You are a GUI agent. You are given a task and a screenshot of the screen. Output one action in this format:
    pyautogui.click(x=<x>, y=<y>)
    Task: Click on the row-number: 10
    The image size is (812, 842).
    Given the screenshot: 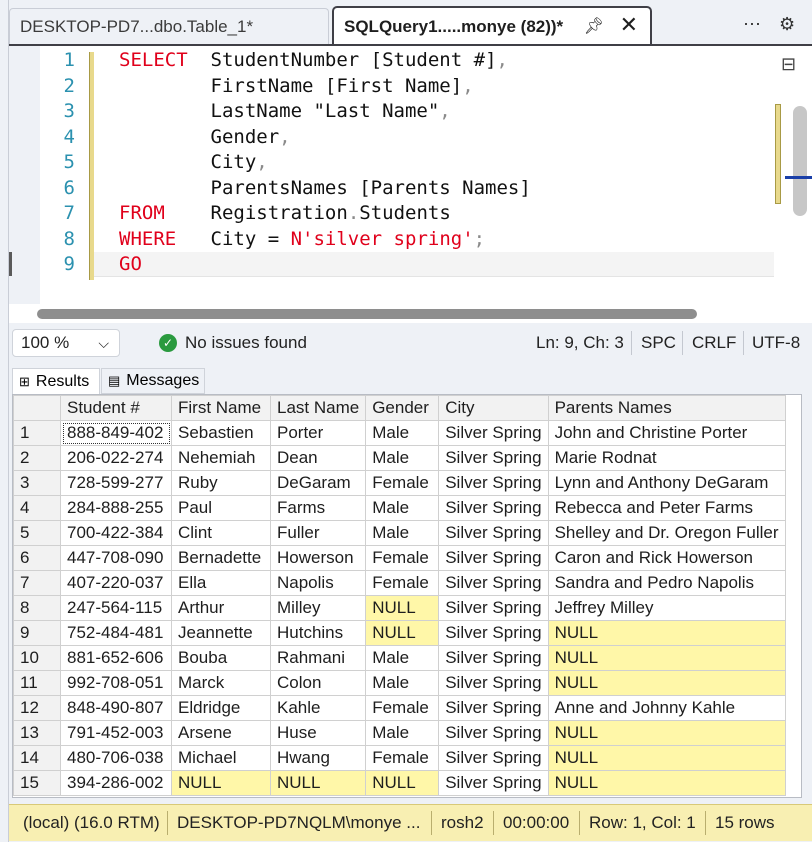 What is the action you would take?
    pyautogui.click(x=37, y=658)
    